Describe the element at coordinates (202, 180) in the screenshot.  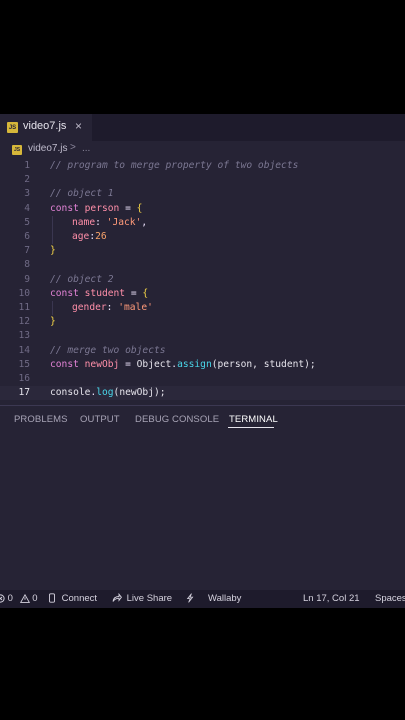
I see `code-line: 2` at that location.